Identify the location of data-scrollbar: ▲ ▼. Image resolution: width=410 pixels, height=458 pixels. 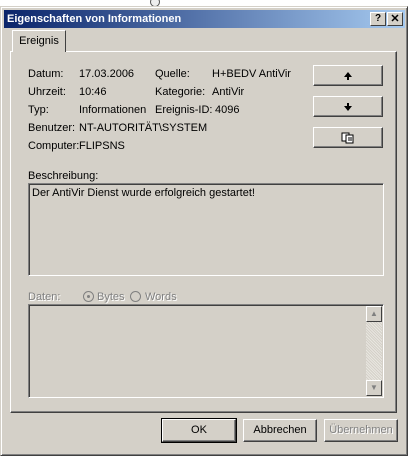
(374, 351).